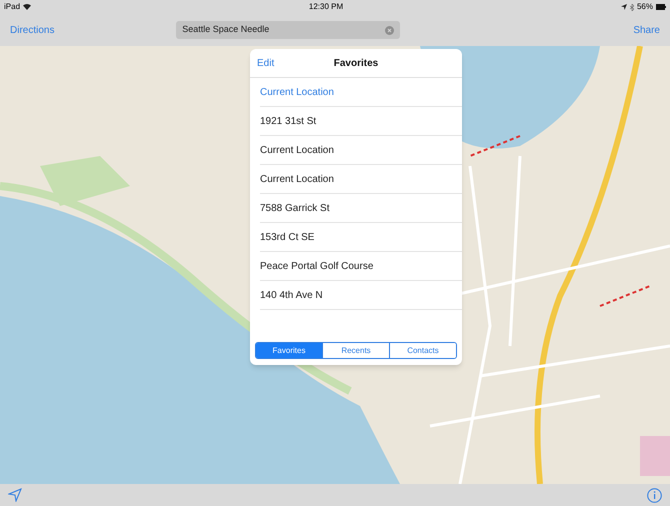 Image resolution: width=670 pixels, height=506 pixels. What do you see at coordinates (389, 30) in the screenshot?
I see `clear-icon` at bounding box center [389, 30].